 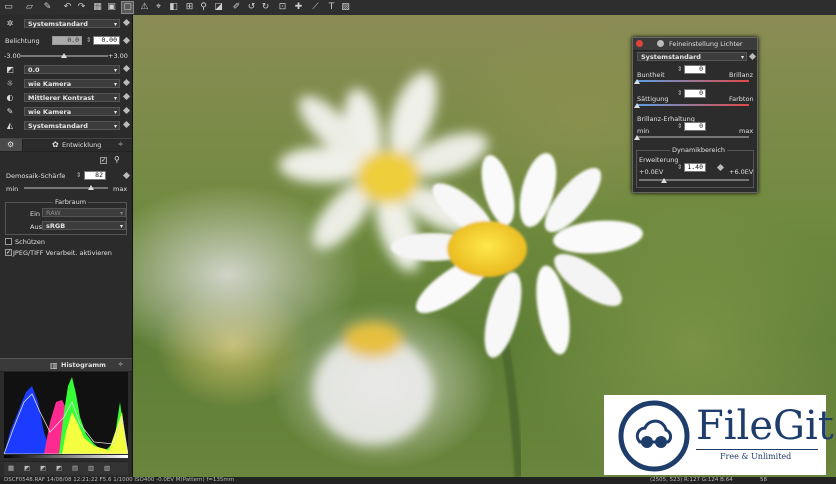 What do you see at coordinates (10, 125) in the screenshot?
I see `mountain-icon: ◭` at bounding box center [10, 125].